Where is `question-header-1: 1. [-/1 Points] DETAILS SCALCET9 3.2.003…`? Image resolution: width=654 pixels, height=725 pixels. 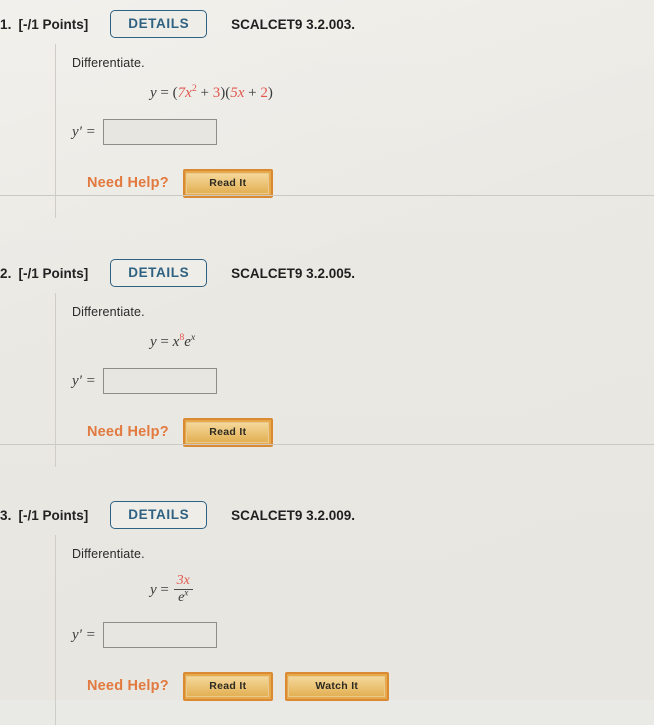 question-header-1: 1. [-/1 Points] DETAILS SCALCET9 3.2.003… is located at coordinates (327, 24).